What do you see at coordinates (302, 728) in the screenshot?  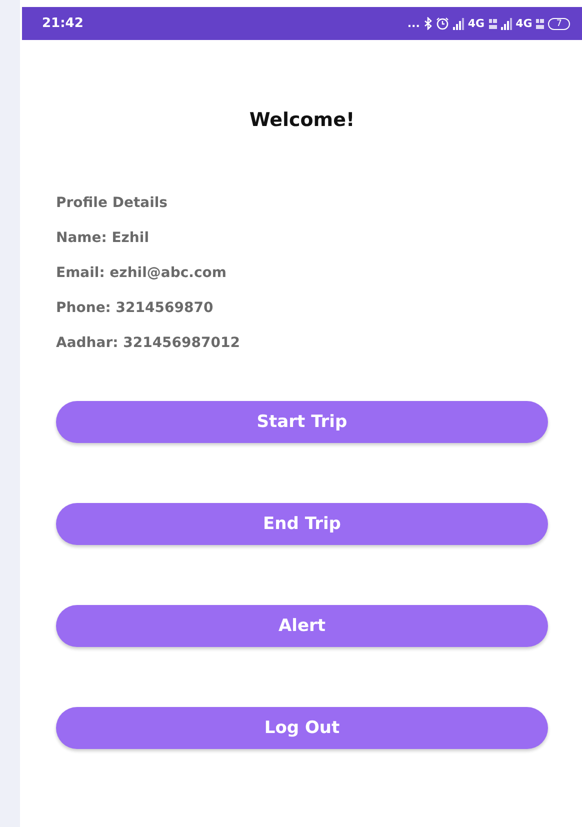 I see `action-button: Log Out` at bounding box center [302, 728].